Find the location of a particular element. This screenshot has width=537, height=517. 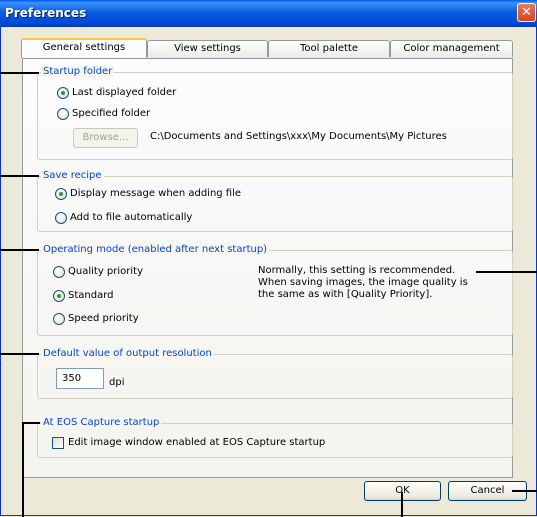

radio-standard is located at coordinates (59, 296).